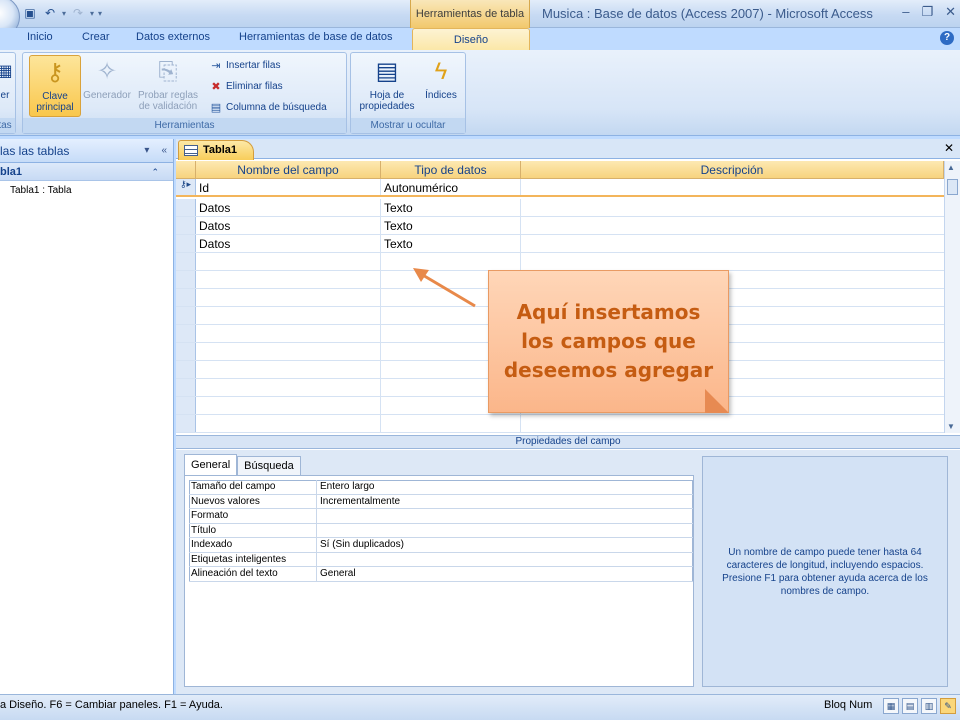 This screenshot has width=960, height=720. Describe the element at coordinates (55, 72) in the screenshot. I see `key-icon: ⚷` at that location.